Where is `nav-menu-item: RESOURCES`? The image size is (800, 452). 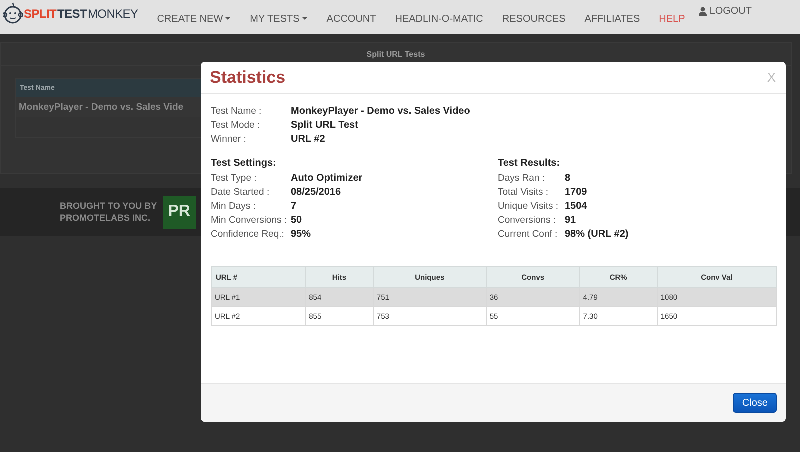 nav-menu-item: RESOURCES is located at coordinates (534, 19).